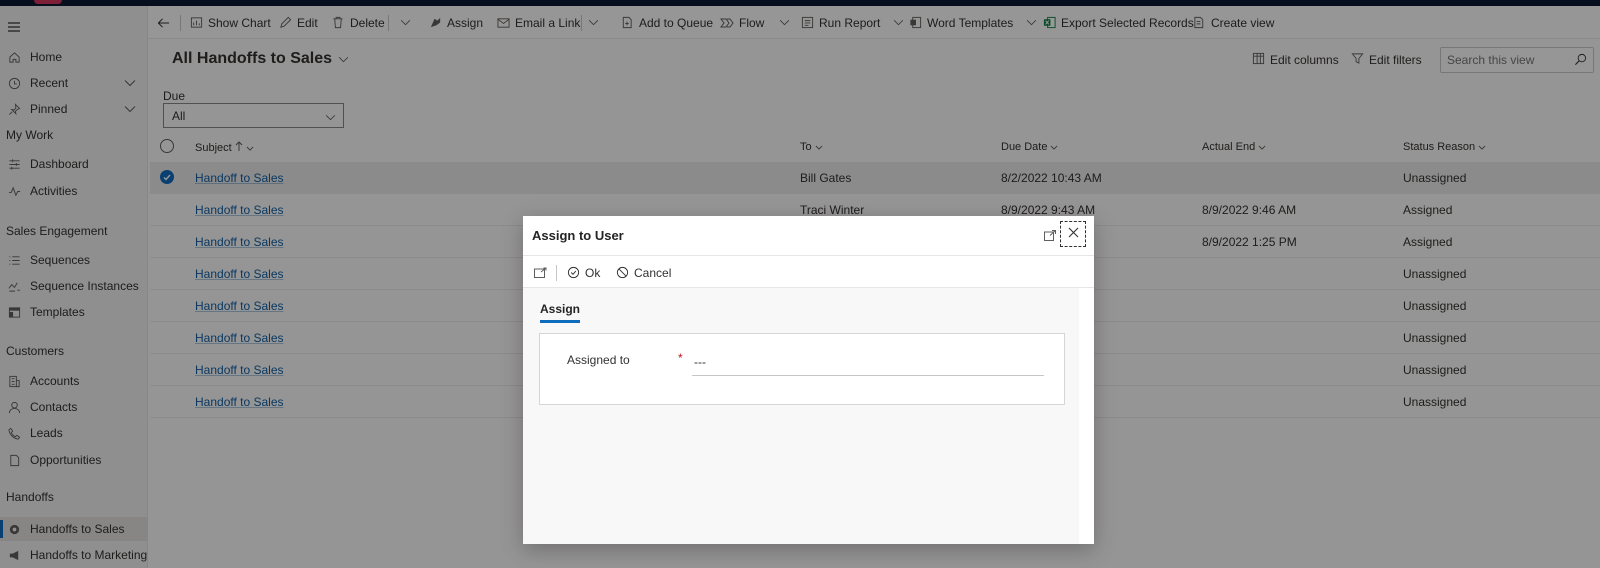 The width and height of the screenshot is (1600, 568). Describe the element at coordinates (556, 273) in the screenshot. I see `divider` at that location.